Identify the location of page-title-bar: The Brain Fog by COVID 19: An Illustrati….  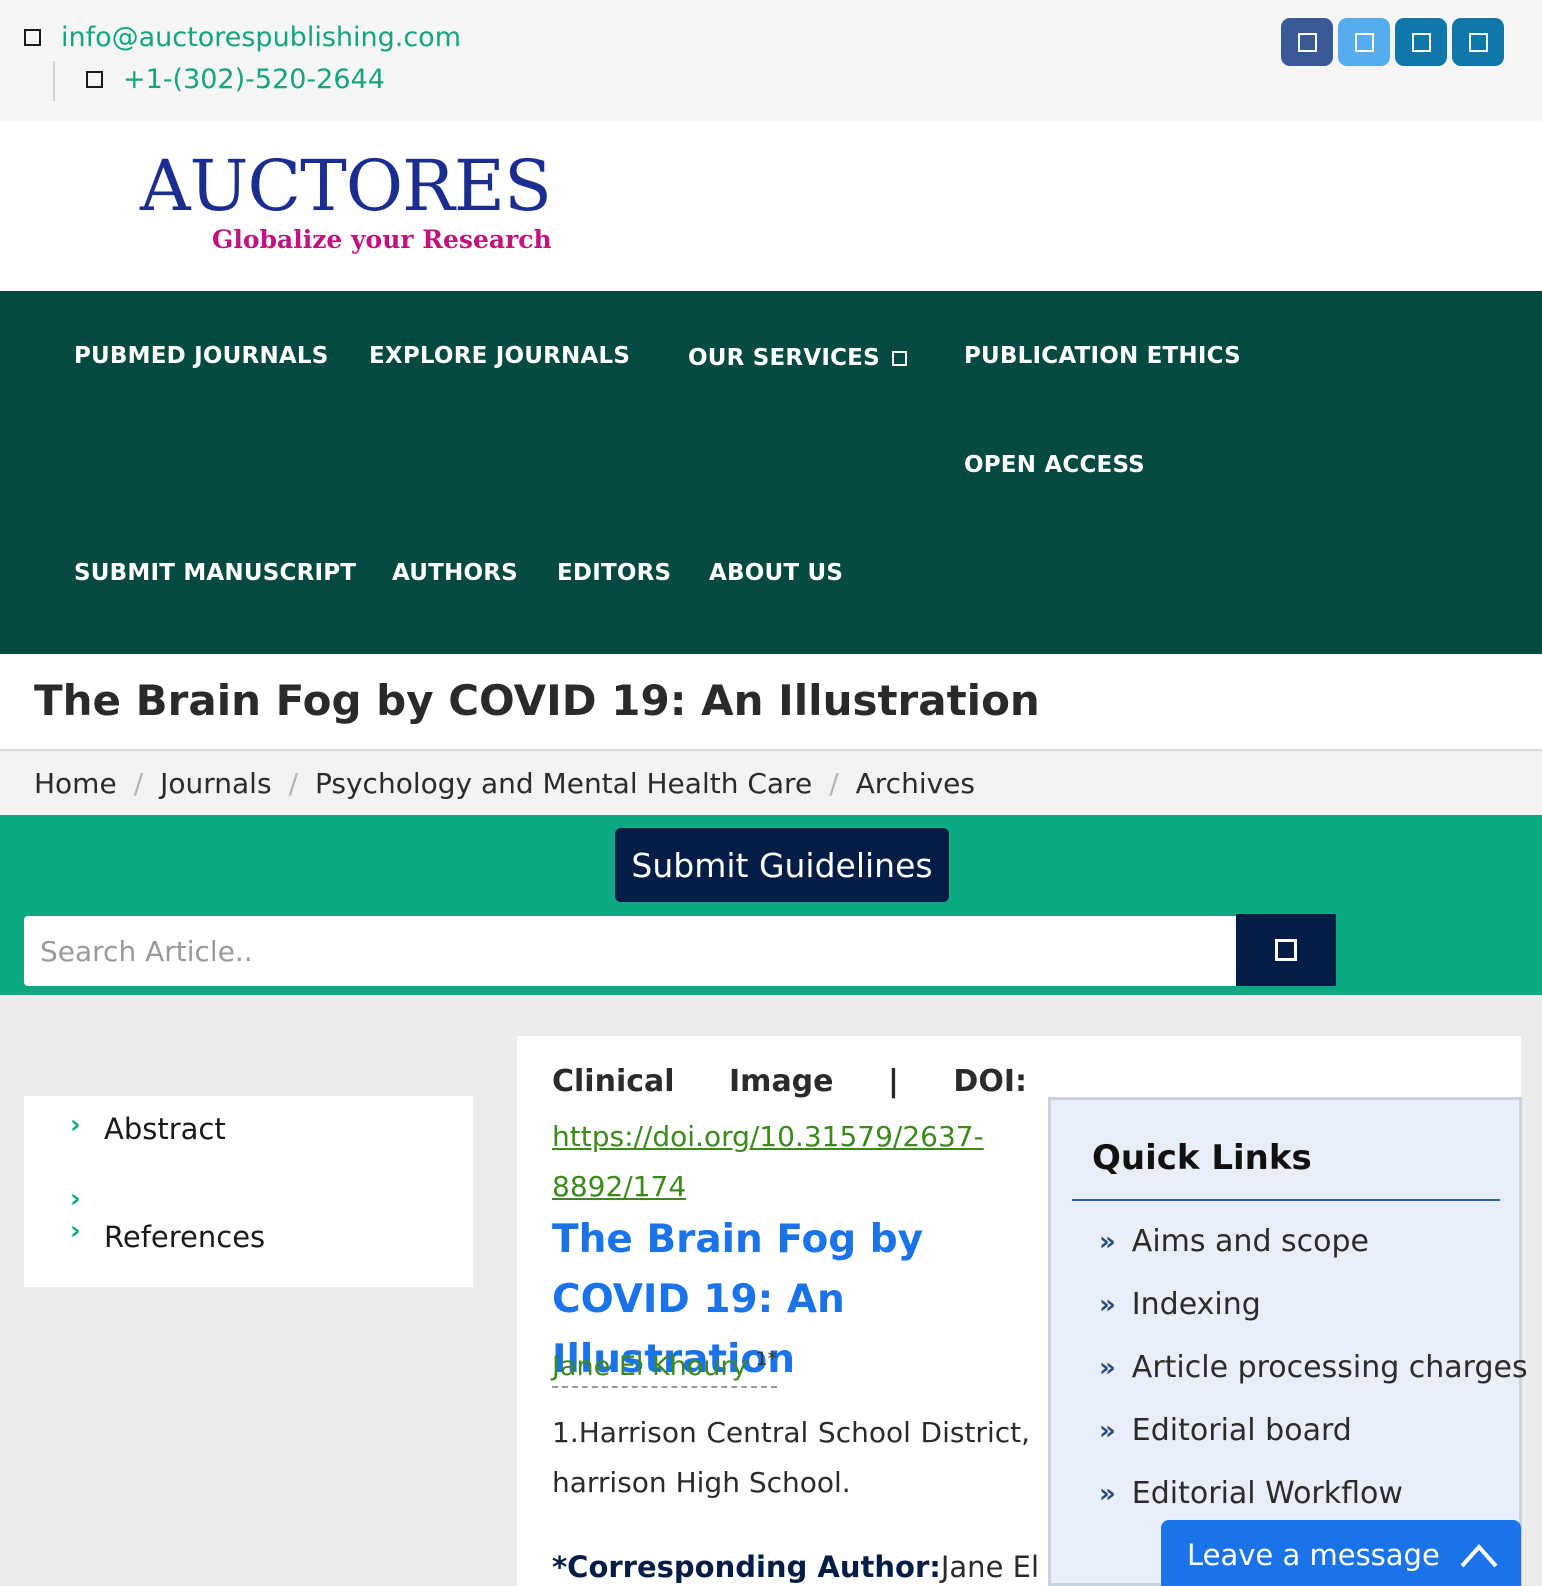
(771, 702).